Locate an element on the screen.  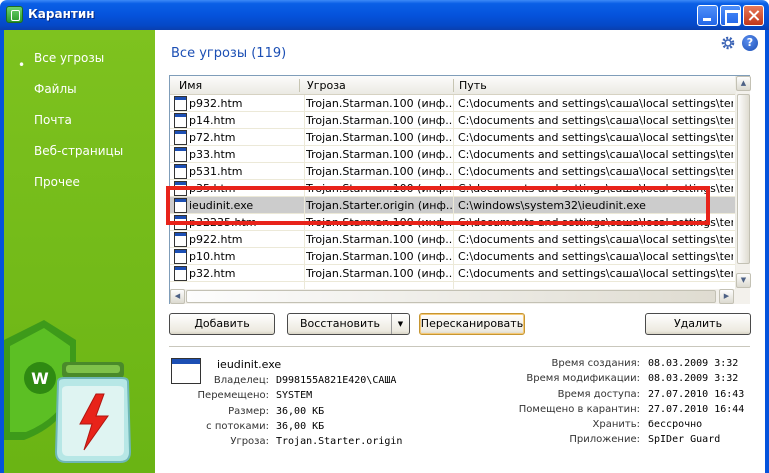
details-size-value: 36,00 КБ is located at coordinates (300, 411).